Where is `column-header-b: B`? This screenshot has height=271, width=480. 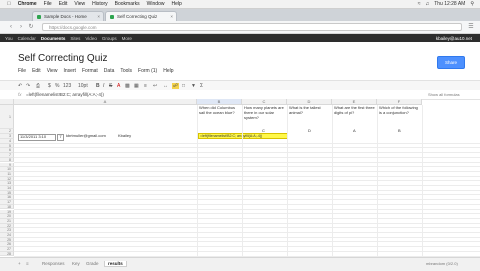
column-header-b: B is located at coordinates (219, 102).